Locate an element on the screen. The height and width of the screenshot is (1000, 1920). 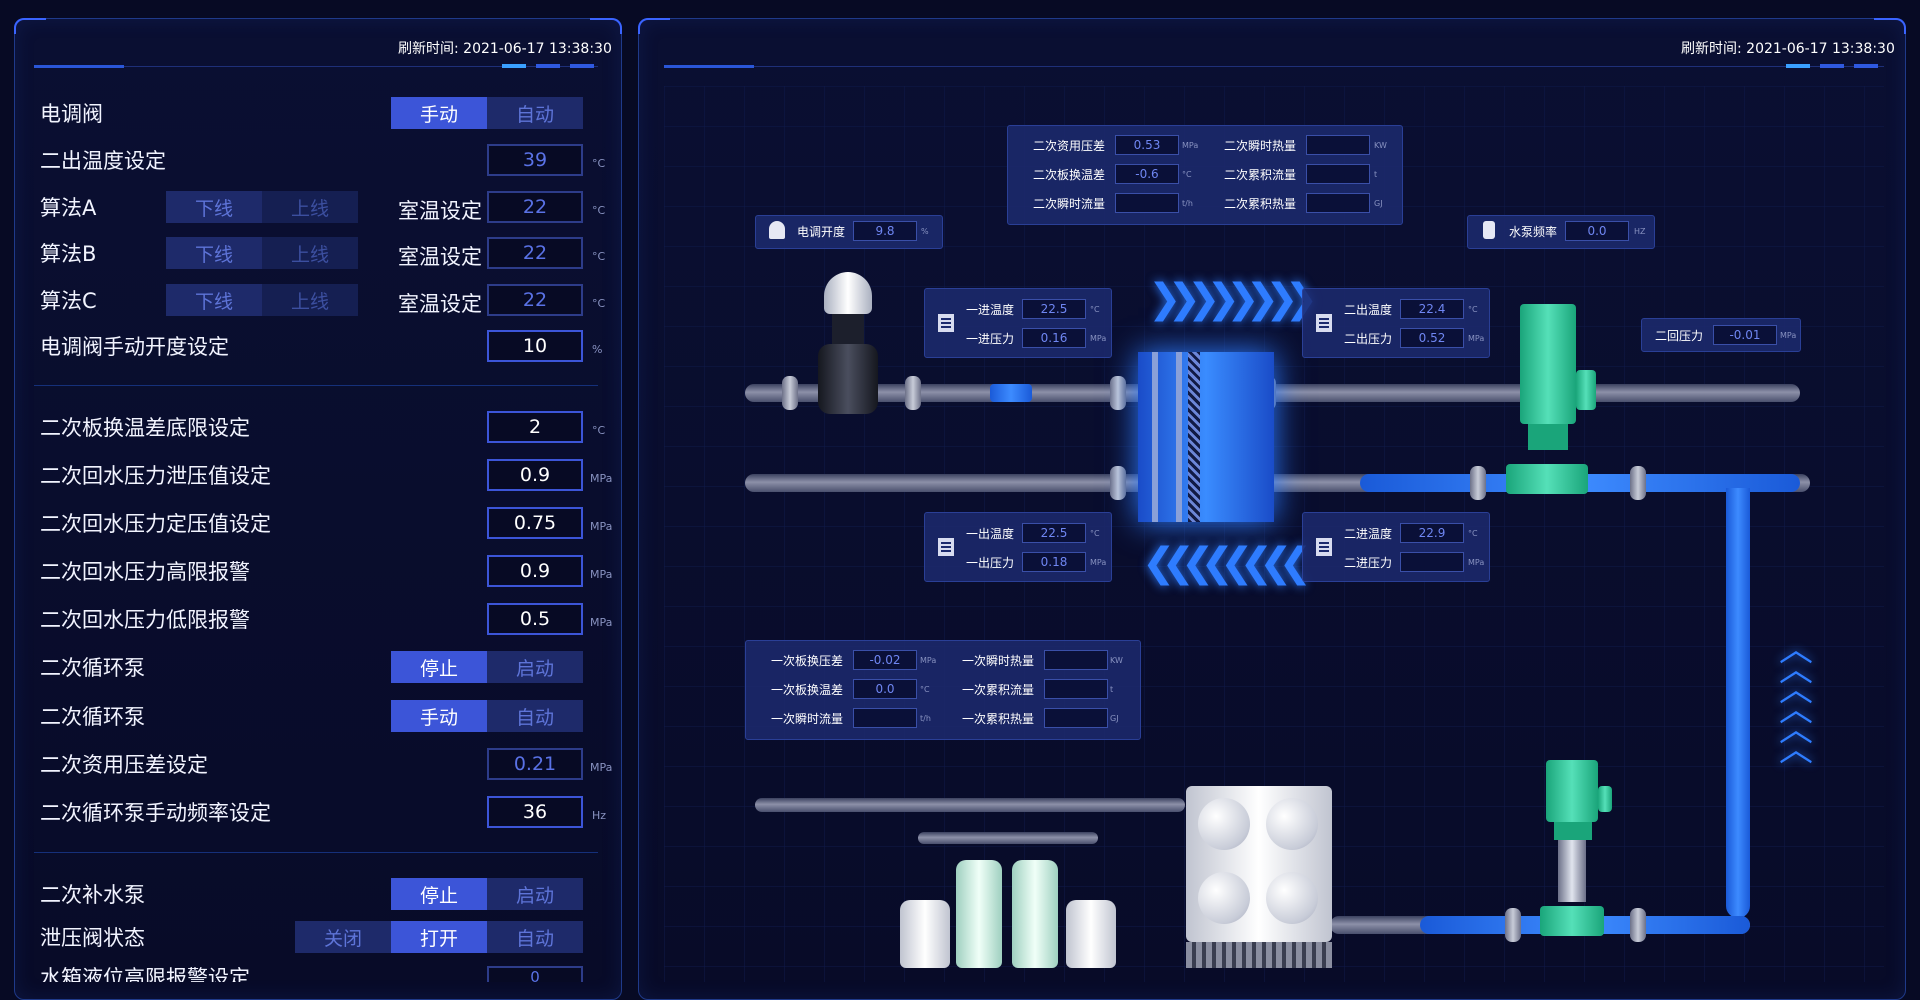
open-button: 打开 is located at coordinates (439, 937).